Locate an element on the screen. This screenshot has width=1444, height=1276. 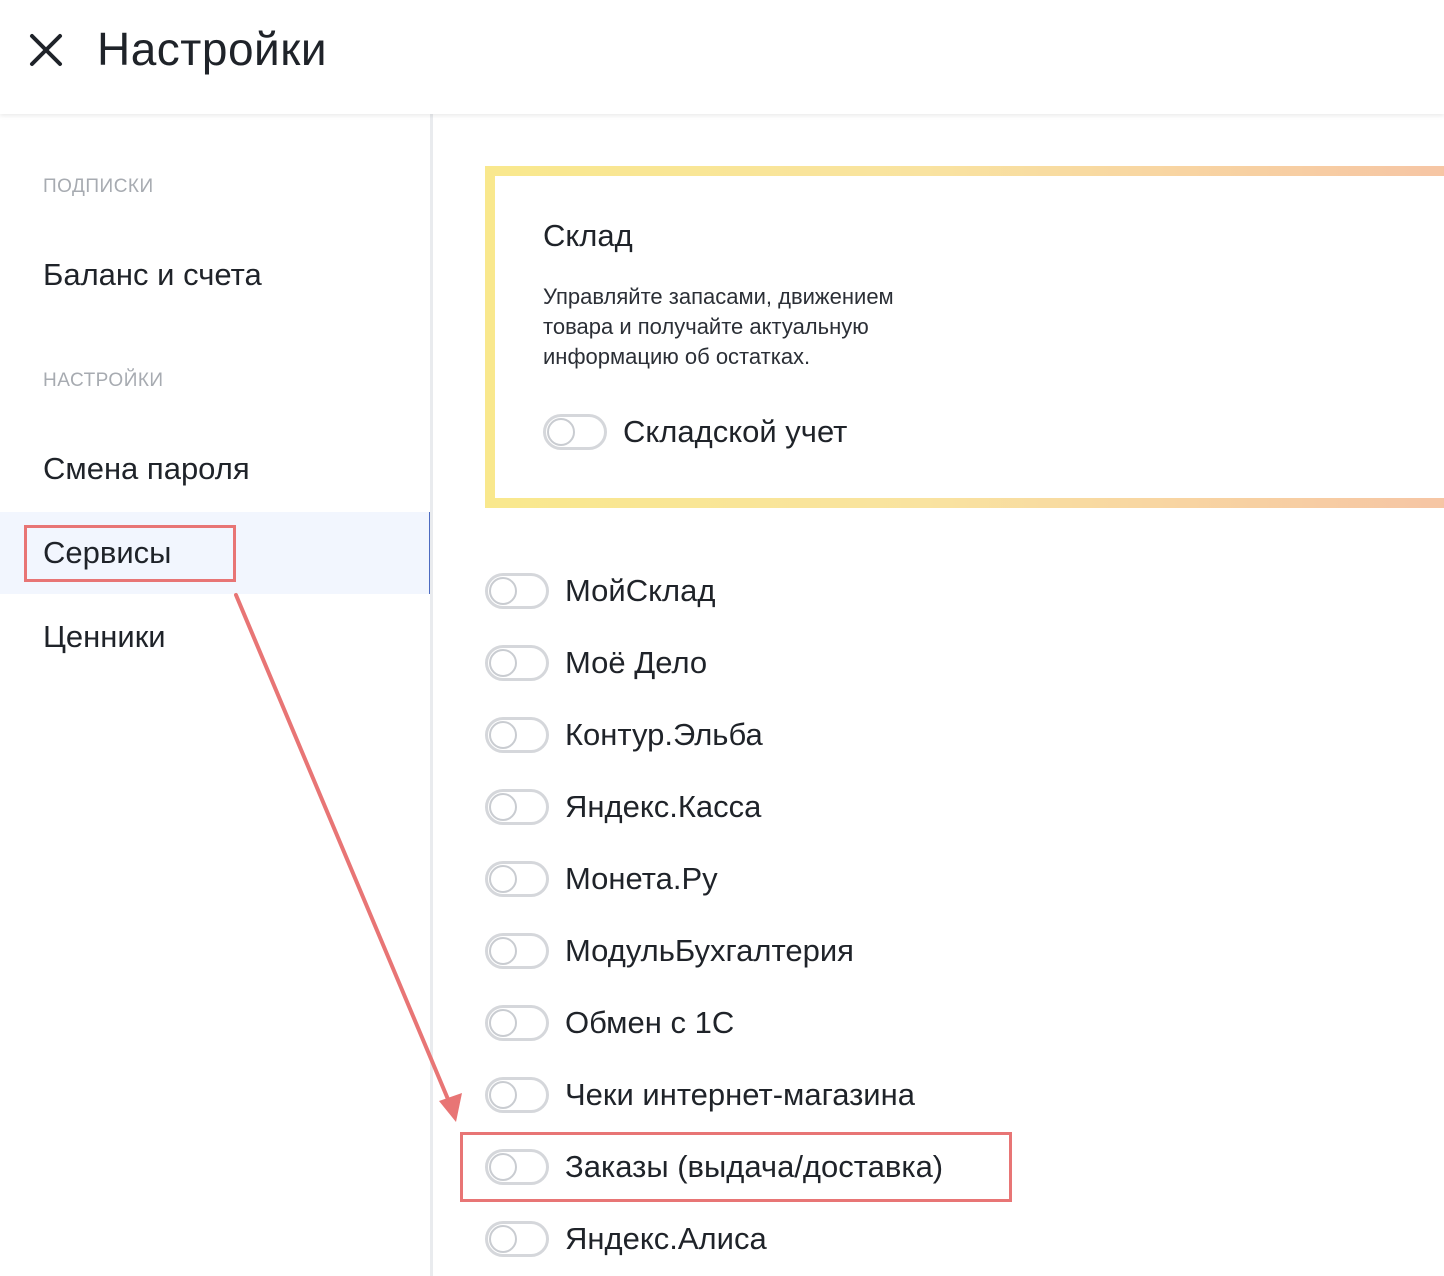
toggle-online-receipts is located at coordinates (517, 1095).